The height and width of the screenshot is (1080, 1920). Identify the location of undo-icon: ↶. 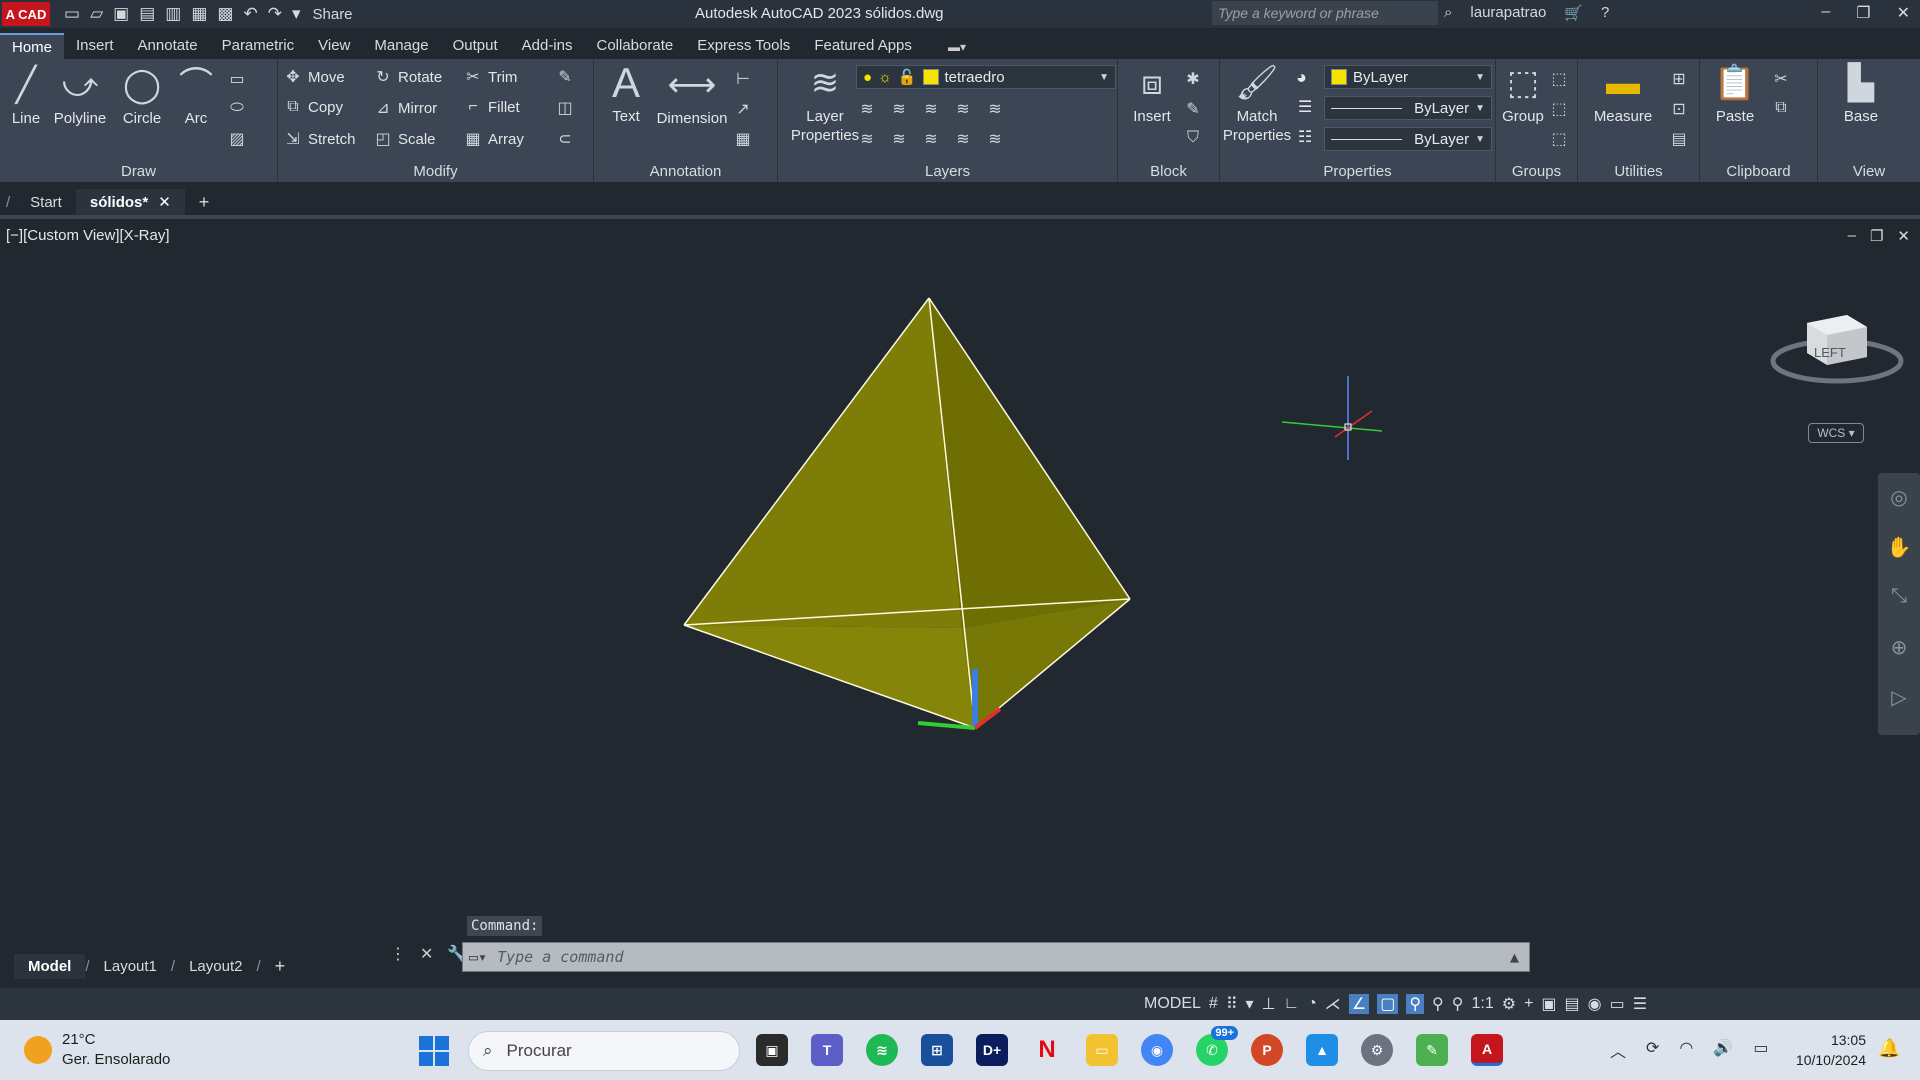
(250, 14).